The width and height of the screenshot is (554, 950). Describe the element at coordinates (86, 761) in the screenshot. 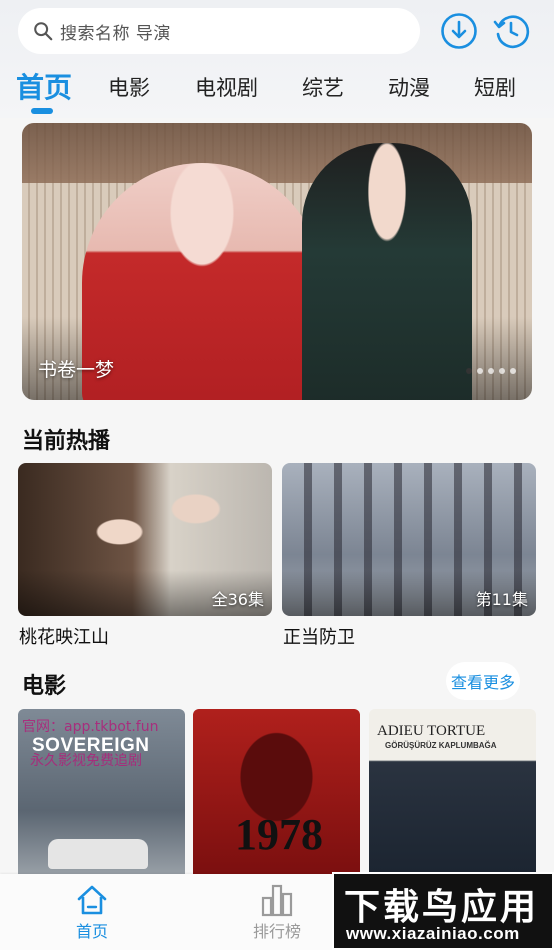

I see `overlay-watermark-slogan: 永久影视免费追剧` at that location.